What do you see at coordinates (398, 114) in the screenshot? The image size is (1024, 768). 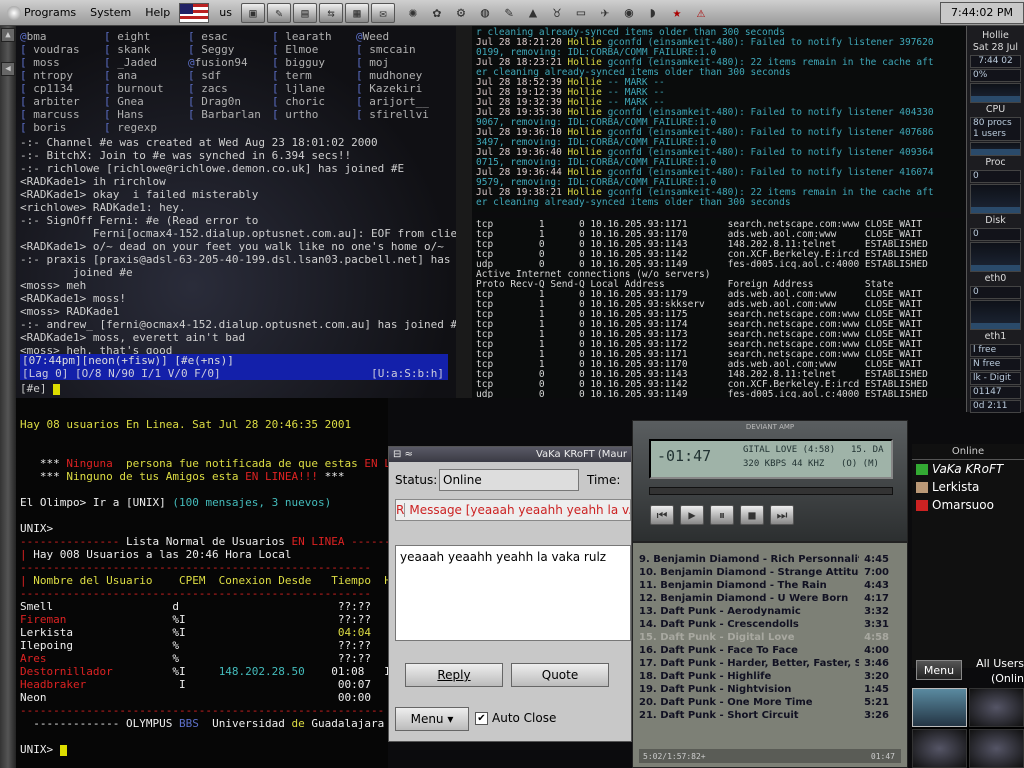 I see `nick-entry: [ sfirellvi` at bounding box center [398, 114].